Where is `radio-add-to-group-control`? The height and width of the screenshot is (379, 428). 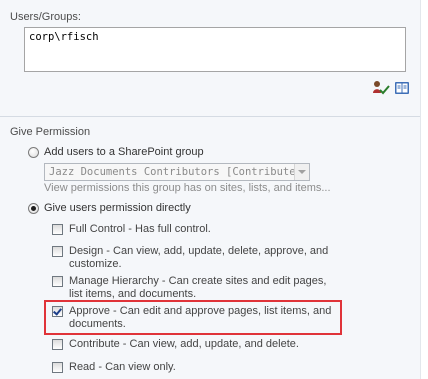
radio-add-to-group-control is located at coordinates (33, 152).